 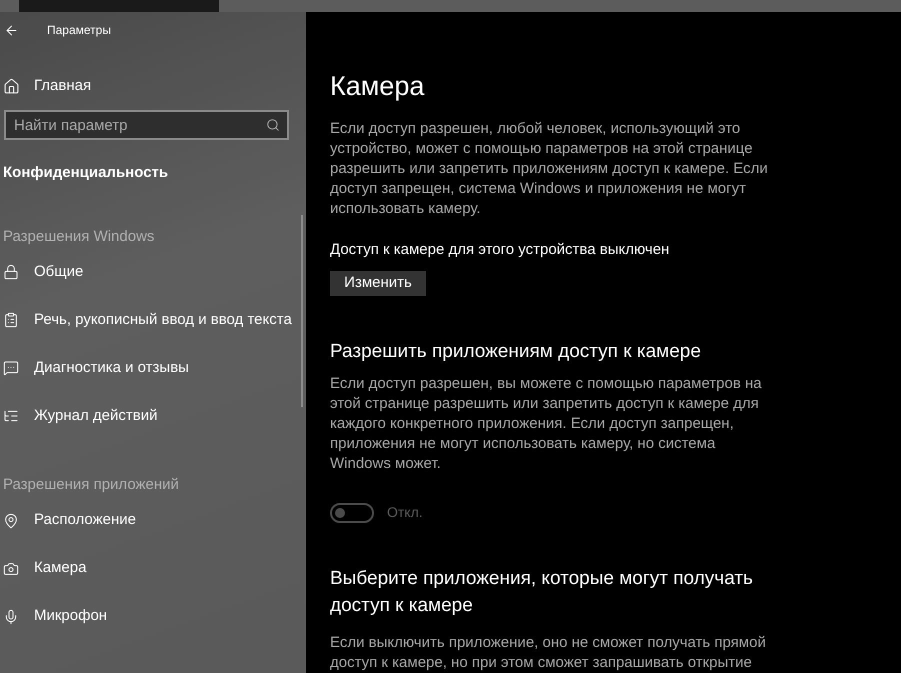 I want to click on feedback-icon, so click(x=11, y=368).